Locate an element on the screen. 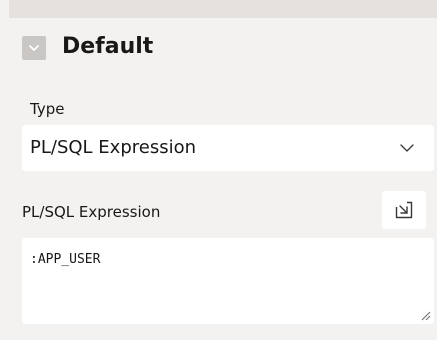 Image resolution: width=437 pixels, height=340 pixels. section-collapse-toggle is located at coordinates (34, 48).